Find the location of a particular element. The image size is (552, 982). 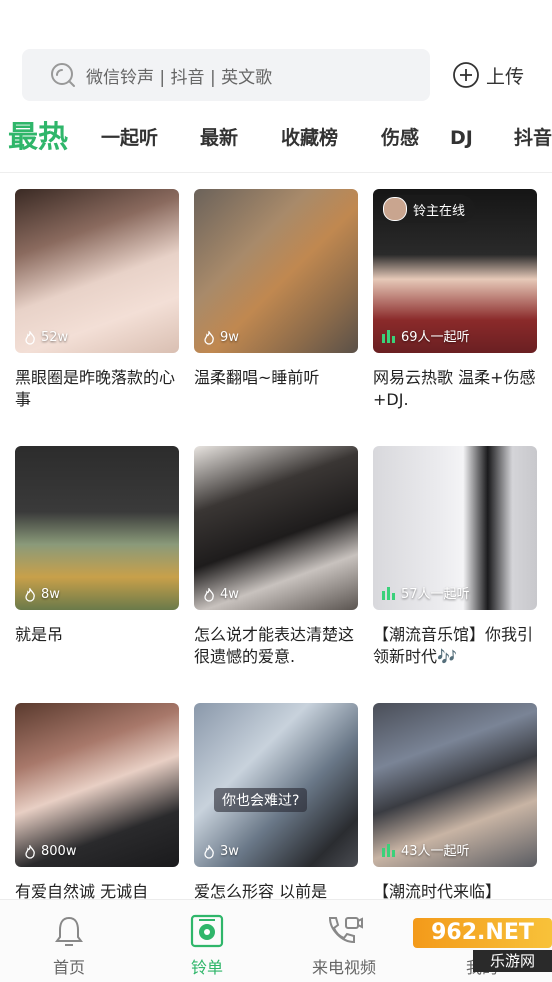

upload-button: 上传 is located at coordinates (488, 75).